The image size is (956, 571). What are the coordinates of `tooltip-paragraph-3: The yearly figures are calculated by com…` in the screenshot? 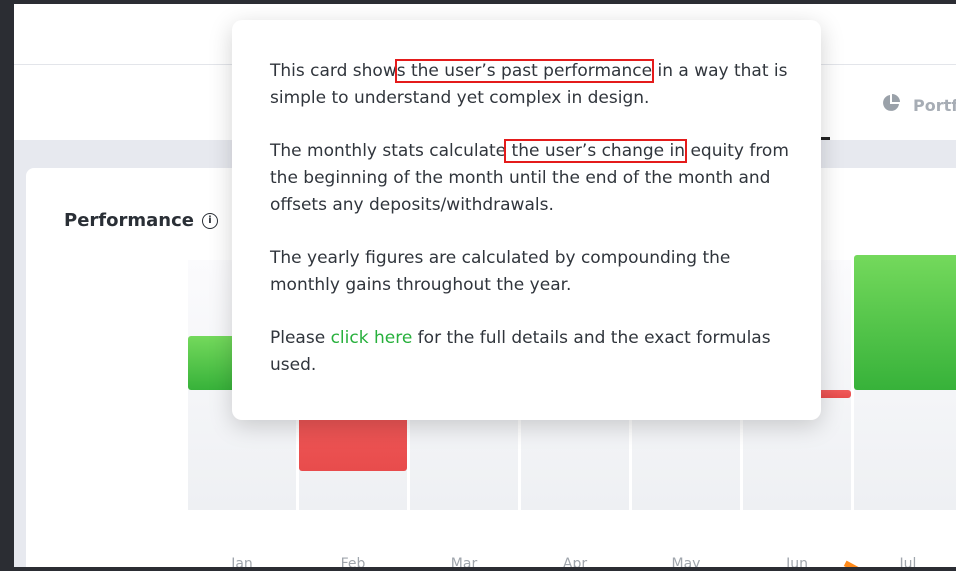 It's located at (500, 271).